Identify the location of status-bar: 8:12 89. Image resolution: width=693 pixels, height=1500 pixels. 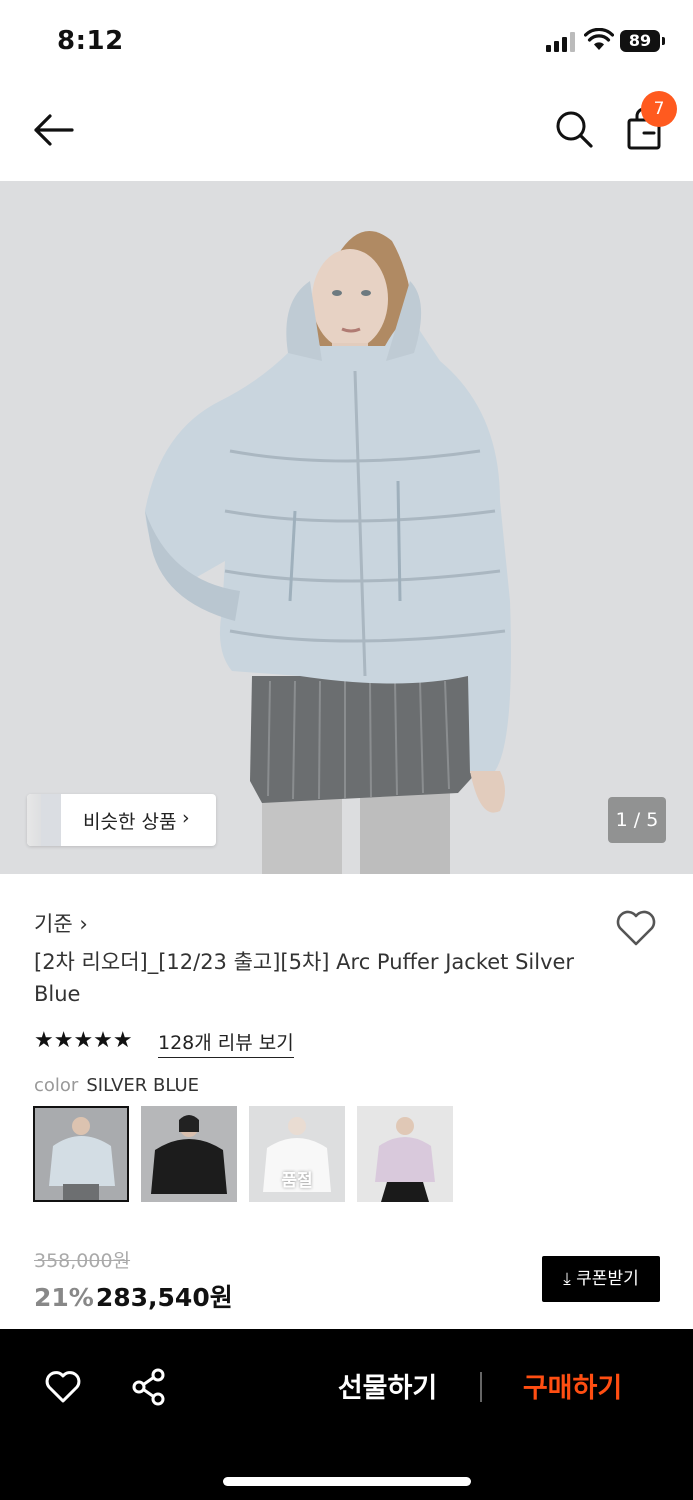
(346, 42).